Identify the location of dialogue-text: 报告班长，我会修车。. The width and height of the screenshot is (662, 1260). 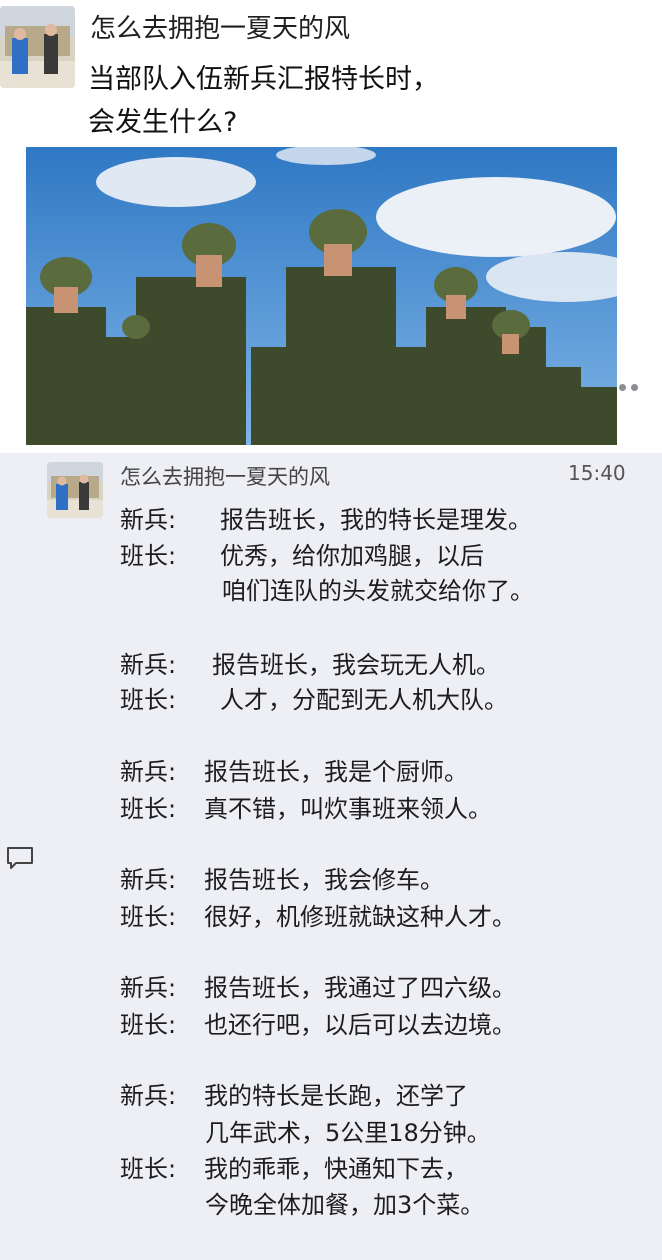
(324, 880).